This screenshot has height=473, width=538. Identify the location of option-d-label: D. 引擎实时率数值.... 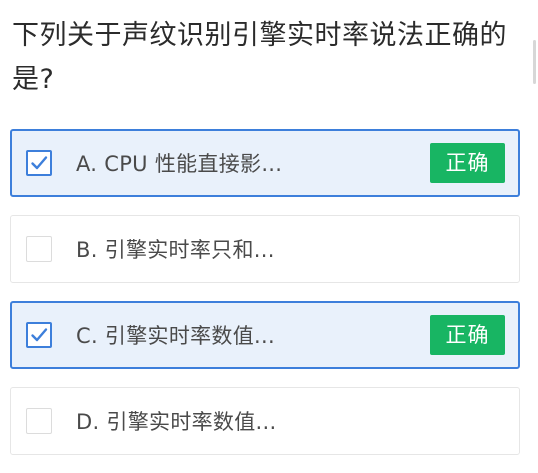
(176, 422).